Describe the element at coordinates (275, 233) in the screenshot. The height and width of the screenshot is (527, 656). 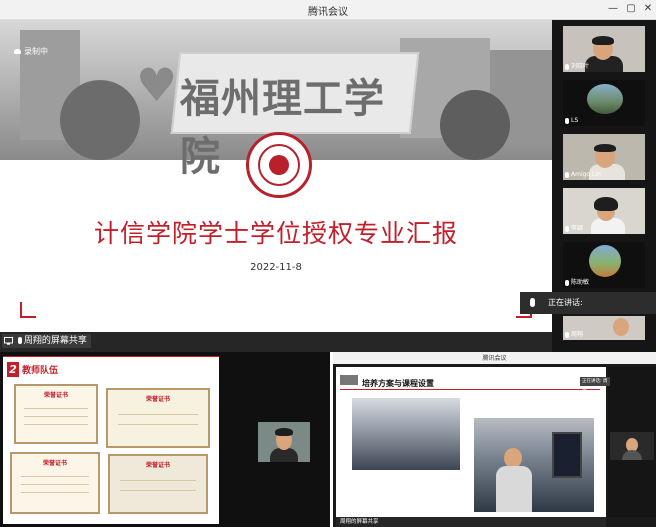
I see `slide-title: 计信学院学士学位授权专业汇报` at that location.